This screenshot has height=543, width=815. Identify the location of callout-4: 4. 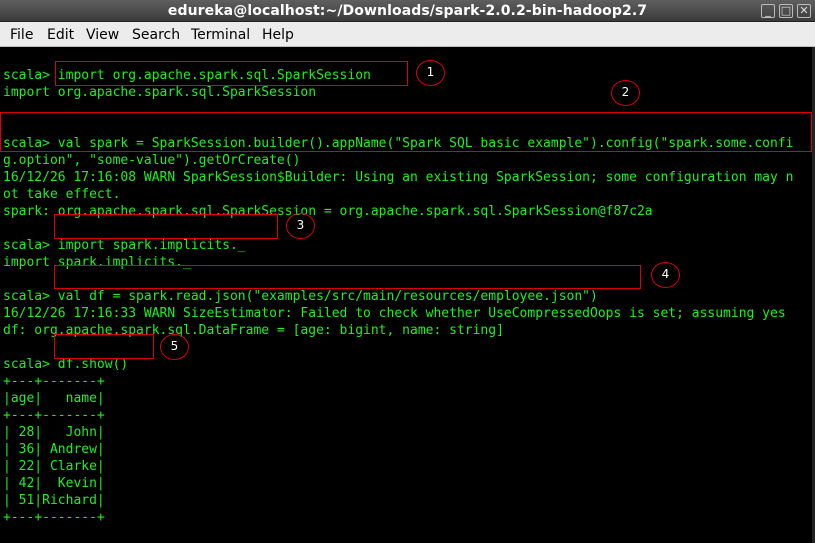
(665, 275).